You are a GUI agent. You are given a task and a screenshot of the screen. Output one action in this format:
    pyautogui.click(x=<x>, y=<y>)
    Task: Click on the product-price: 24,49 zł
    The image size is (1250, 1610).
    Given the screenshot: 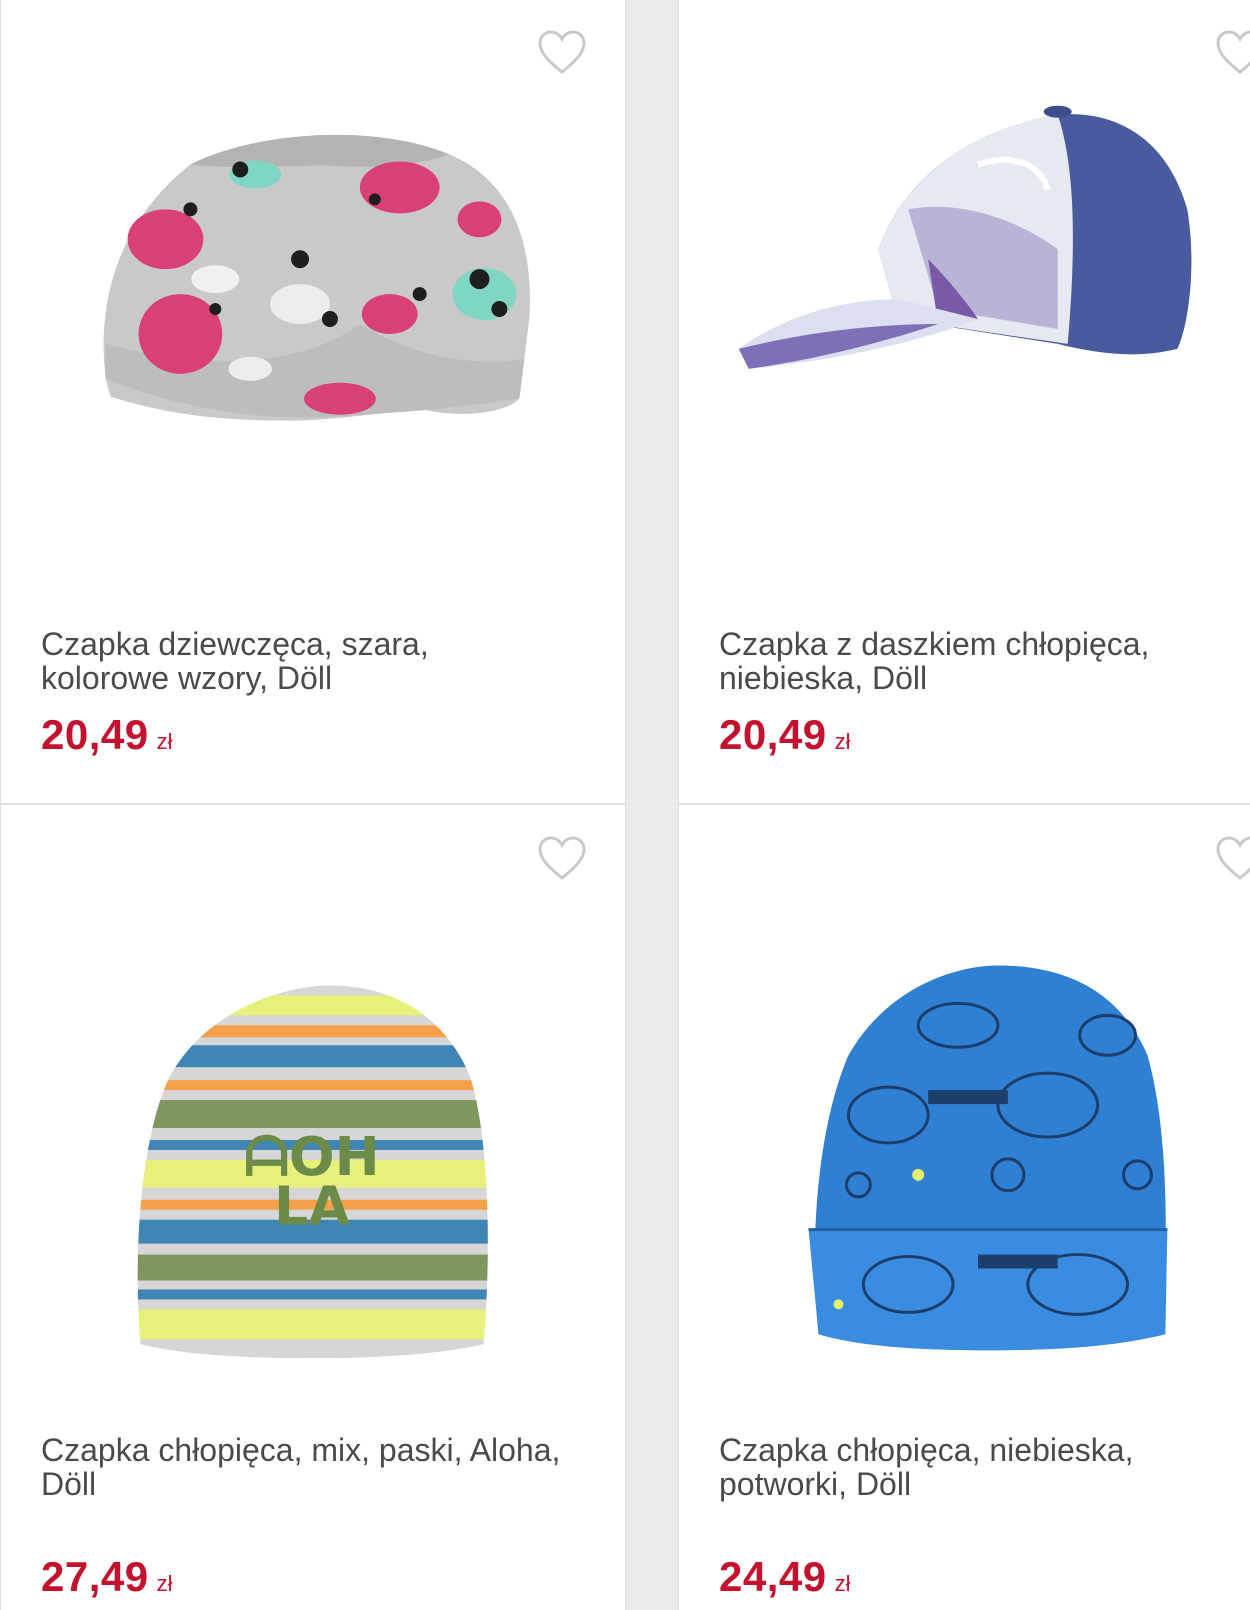 What is the action you would take?
    pyautogui.click(x=785, y=1577)
    